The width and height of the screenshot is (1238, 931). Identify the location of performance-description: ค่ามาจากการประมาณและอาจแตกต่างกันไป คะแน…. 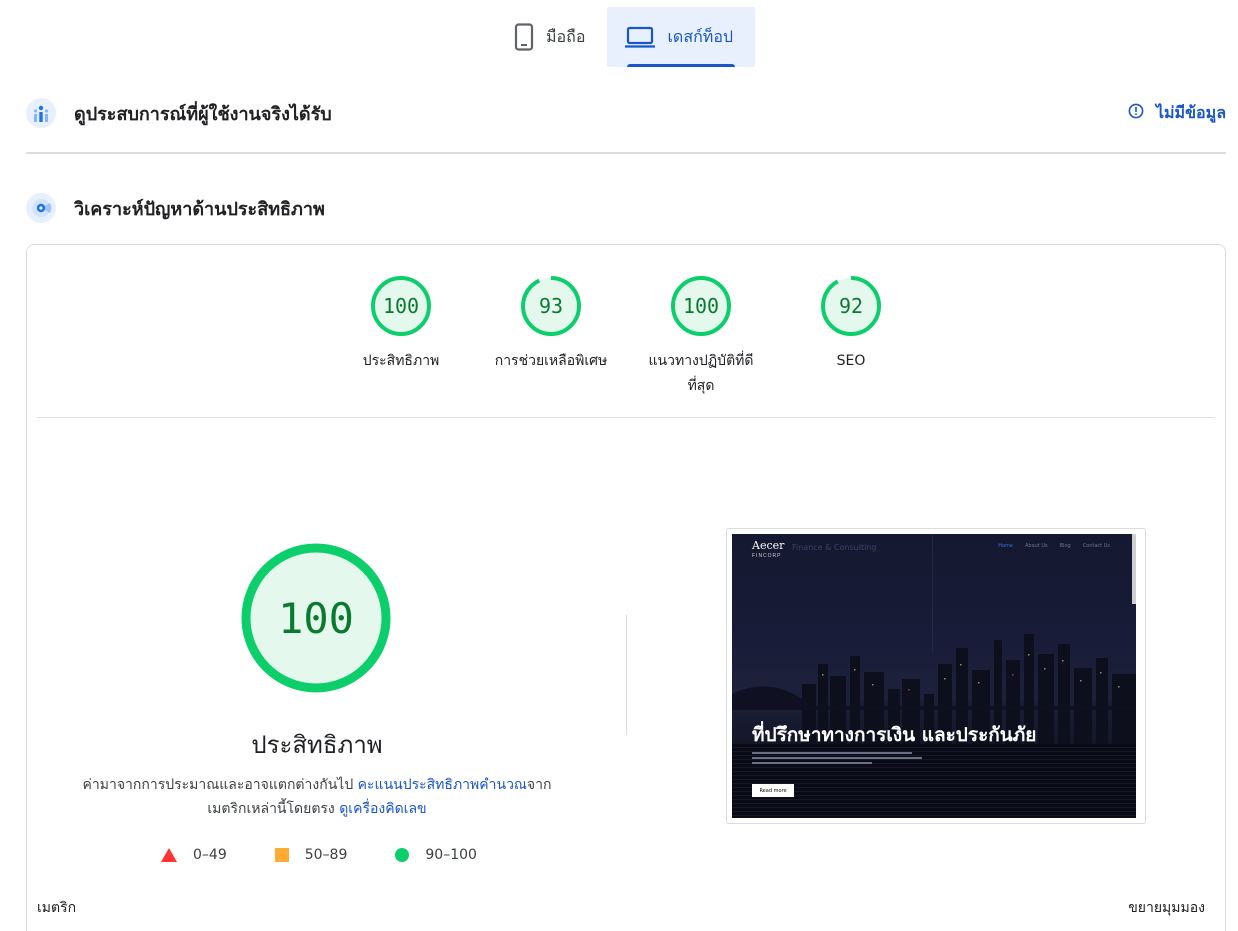
(317, 797).